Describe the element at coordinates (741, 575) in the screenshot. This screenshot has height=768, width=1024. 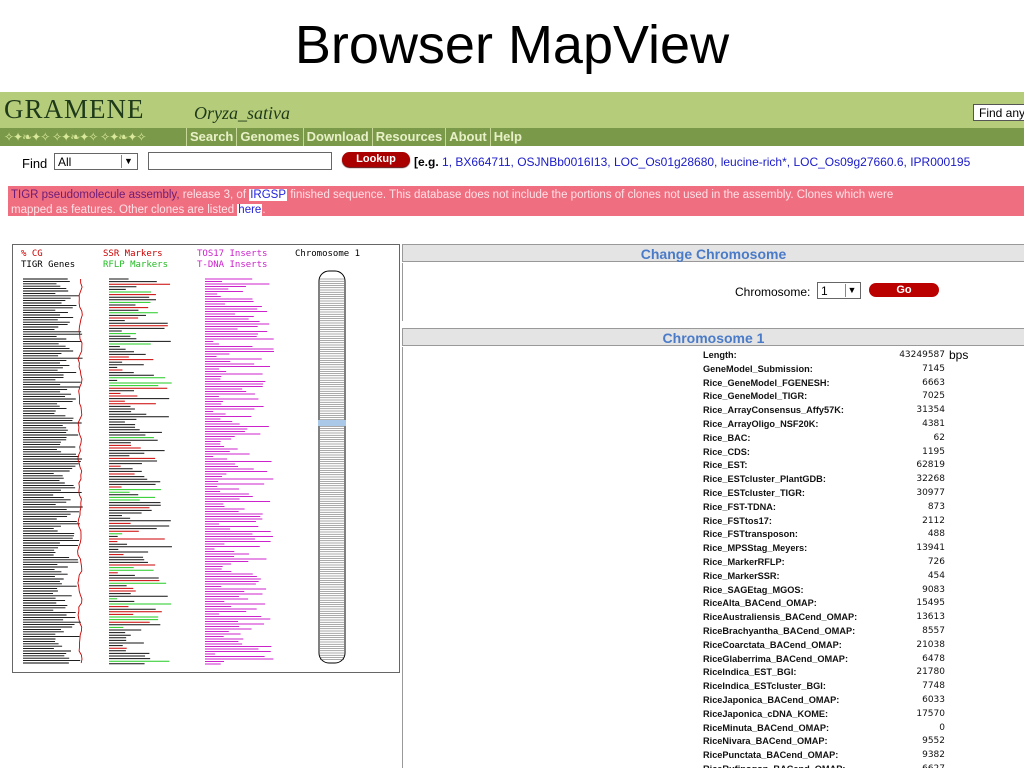
I see `stat-name: Rice_MarkerSSR:` at that location.